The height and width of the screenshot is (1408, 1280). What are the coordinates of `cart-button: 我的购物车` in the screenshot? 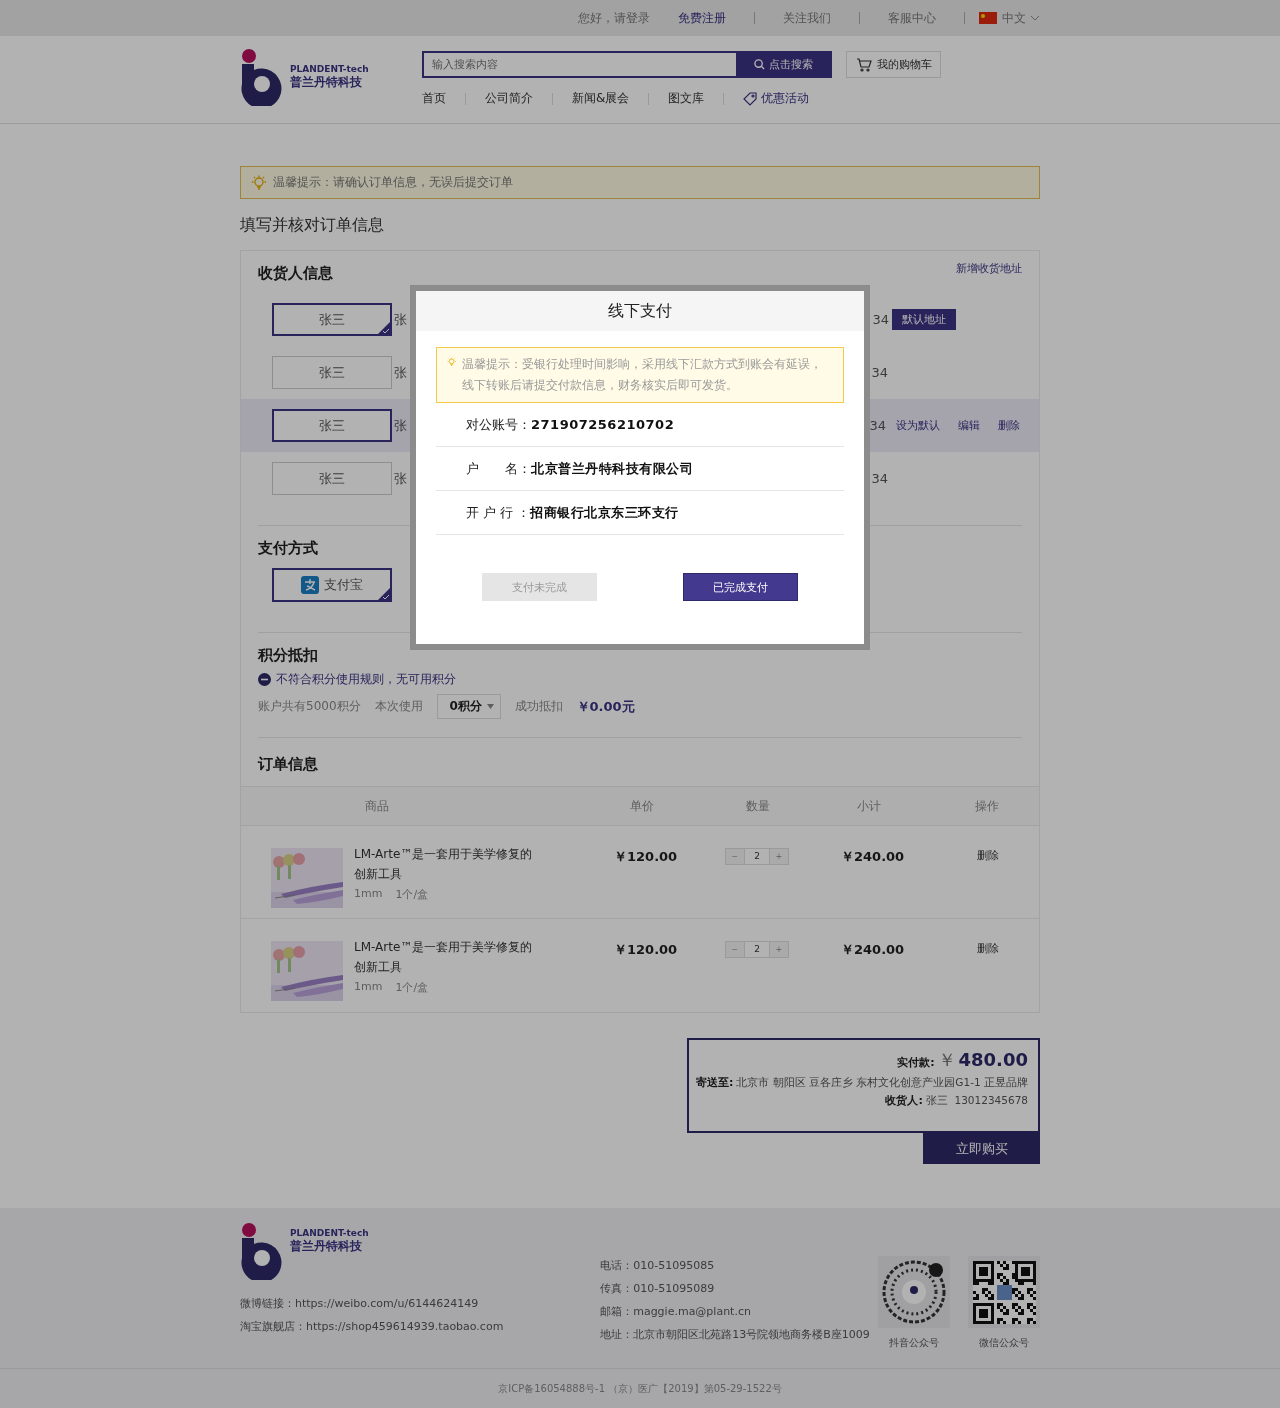 It's located at (893, 64).